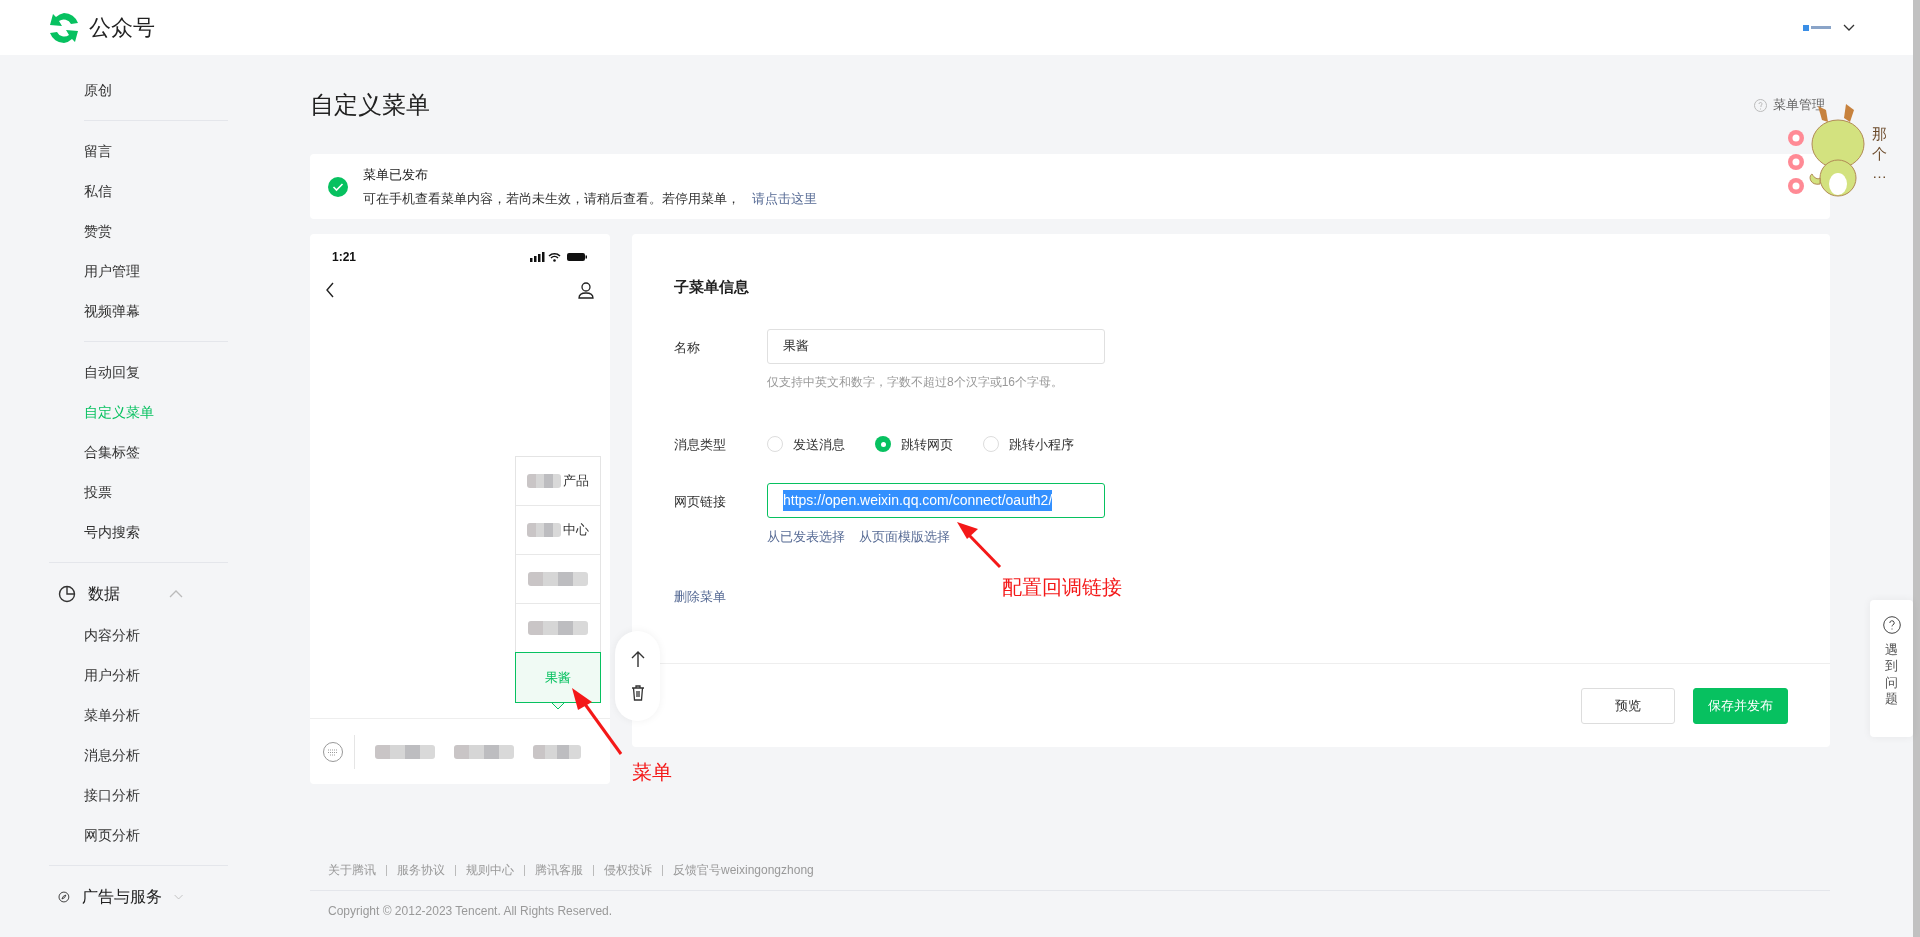  What do you see at coordinates (914, 444) in the screenshot?
I see `radio-option: 跳转网页` at bounding box center [914, 444].